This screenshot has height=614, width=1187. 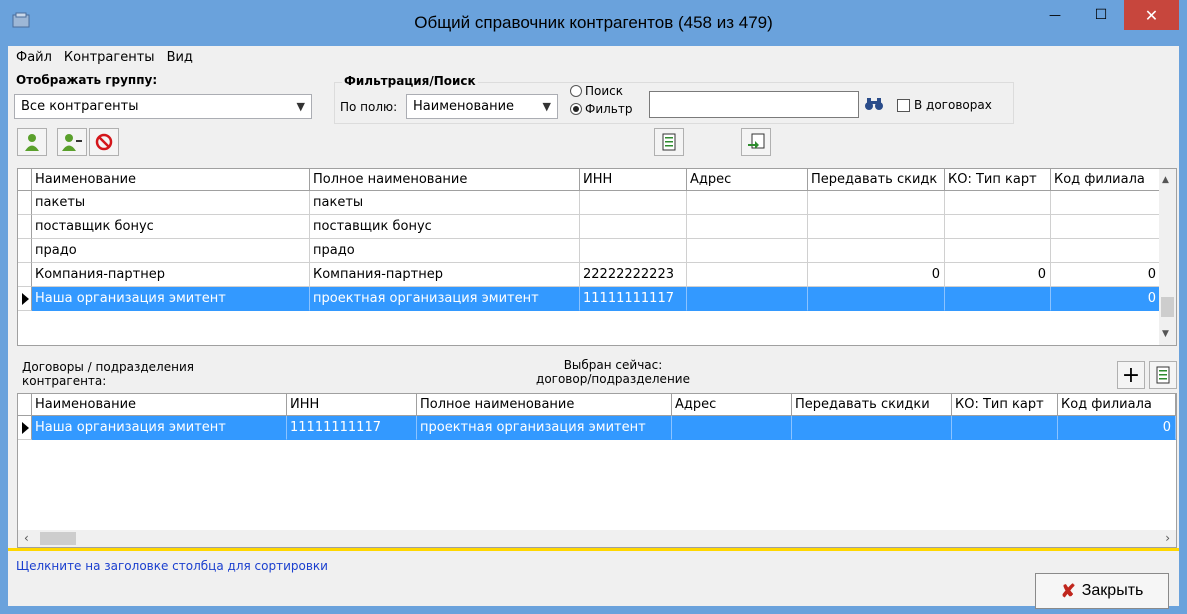 I want to click on field-select: Наименование ▼, so click(x=482, y=106).